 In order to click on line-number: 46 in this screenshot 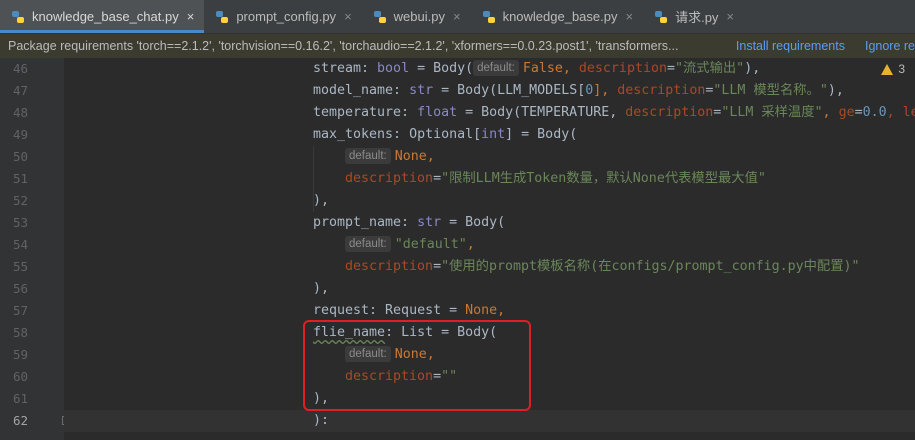, I will do `click(20, 68)`.